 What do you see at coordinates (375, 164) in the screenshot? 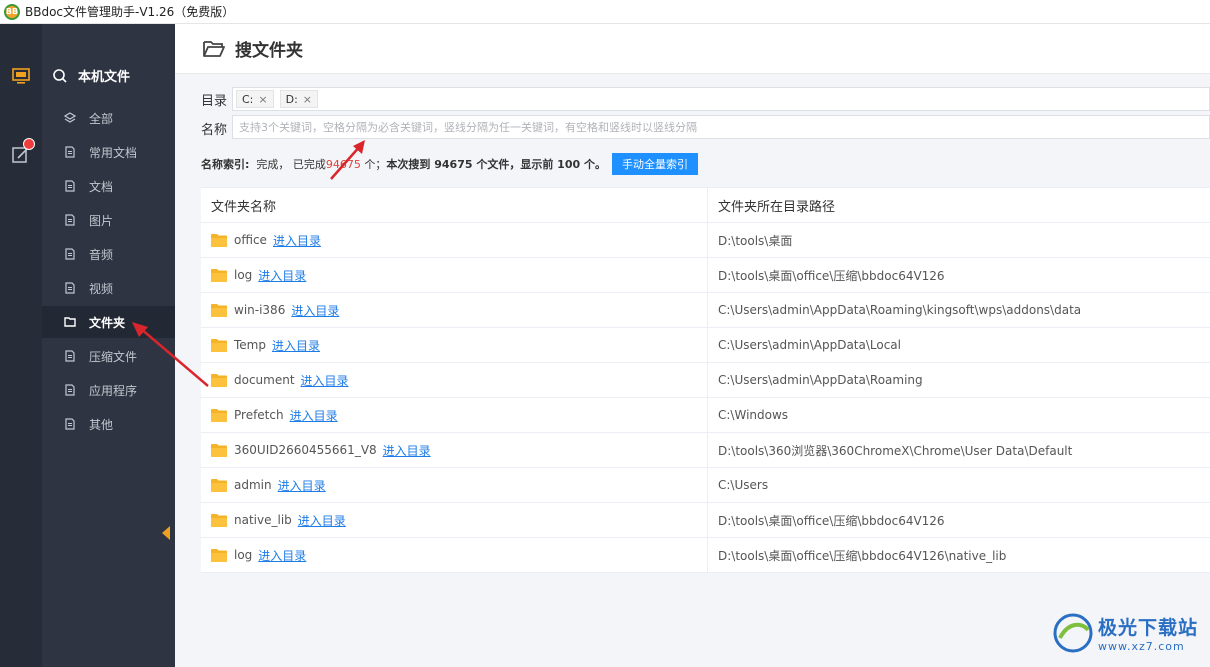
I see `done-suffix: 个；` at bounding box center [375, 164].